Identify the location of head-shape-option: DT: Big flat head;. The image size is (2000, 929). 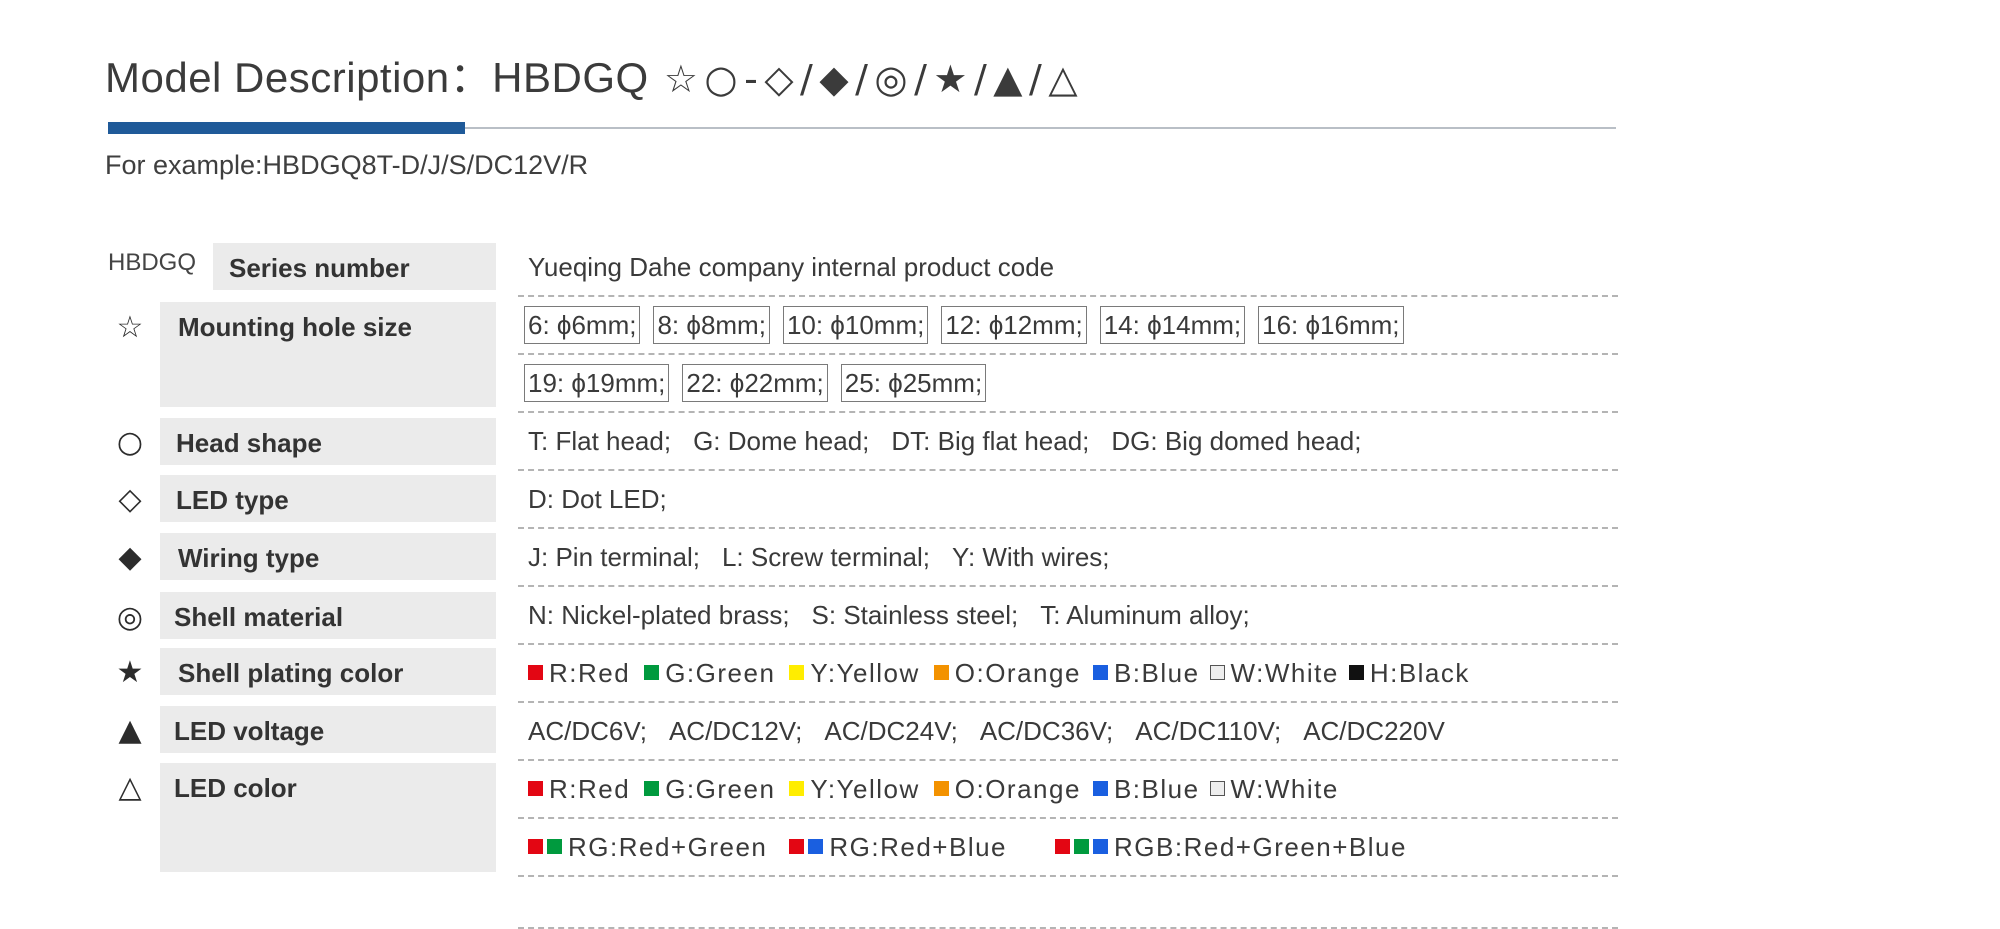
(990, 440).